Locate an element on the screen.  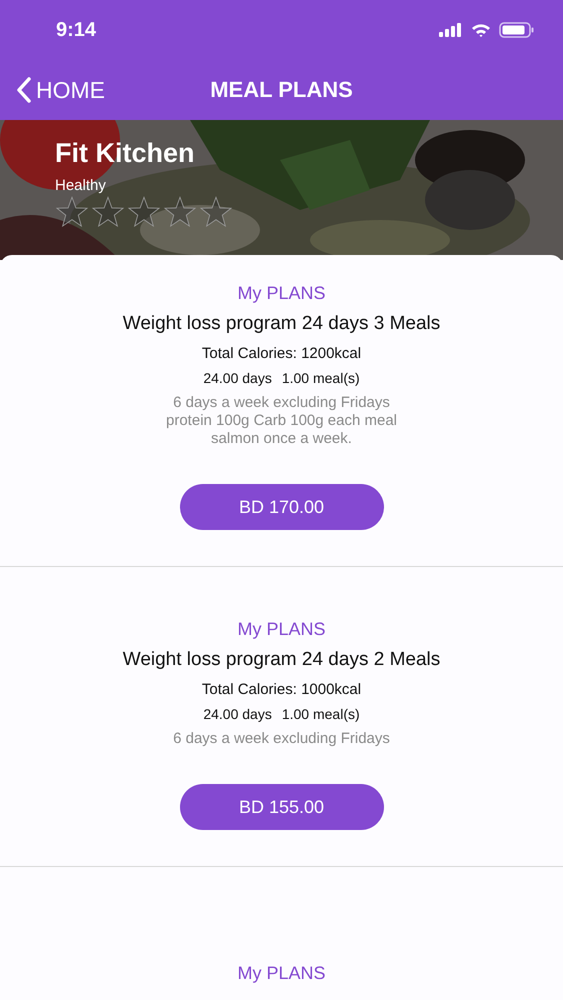
calories-text: Total Calories: 1200kcal is located at coordinates (282, 353).